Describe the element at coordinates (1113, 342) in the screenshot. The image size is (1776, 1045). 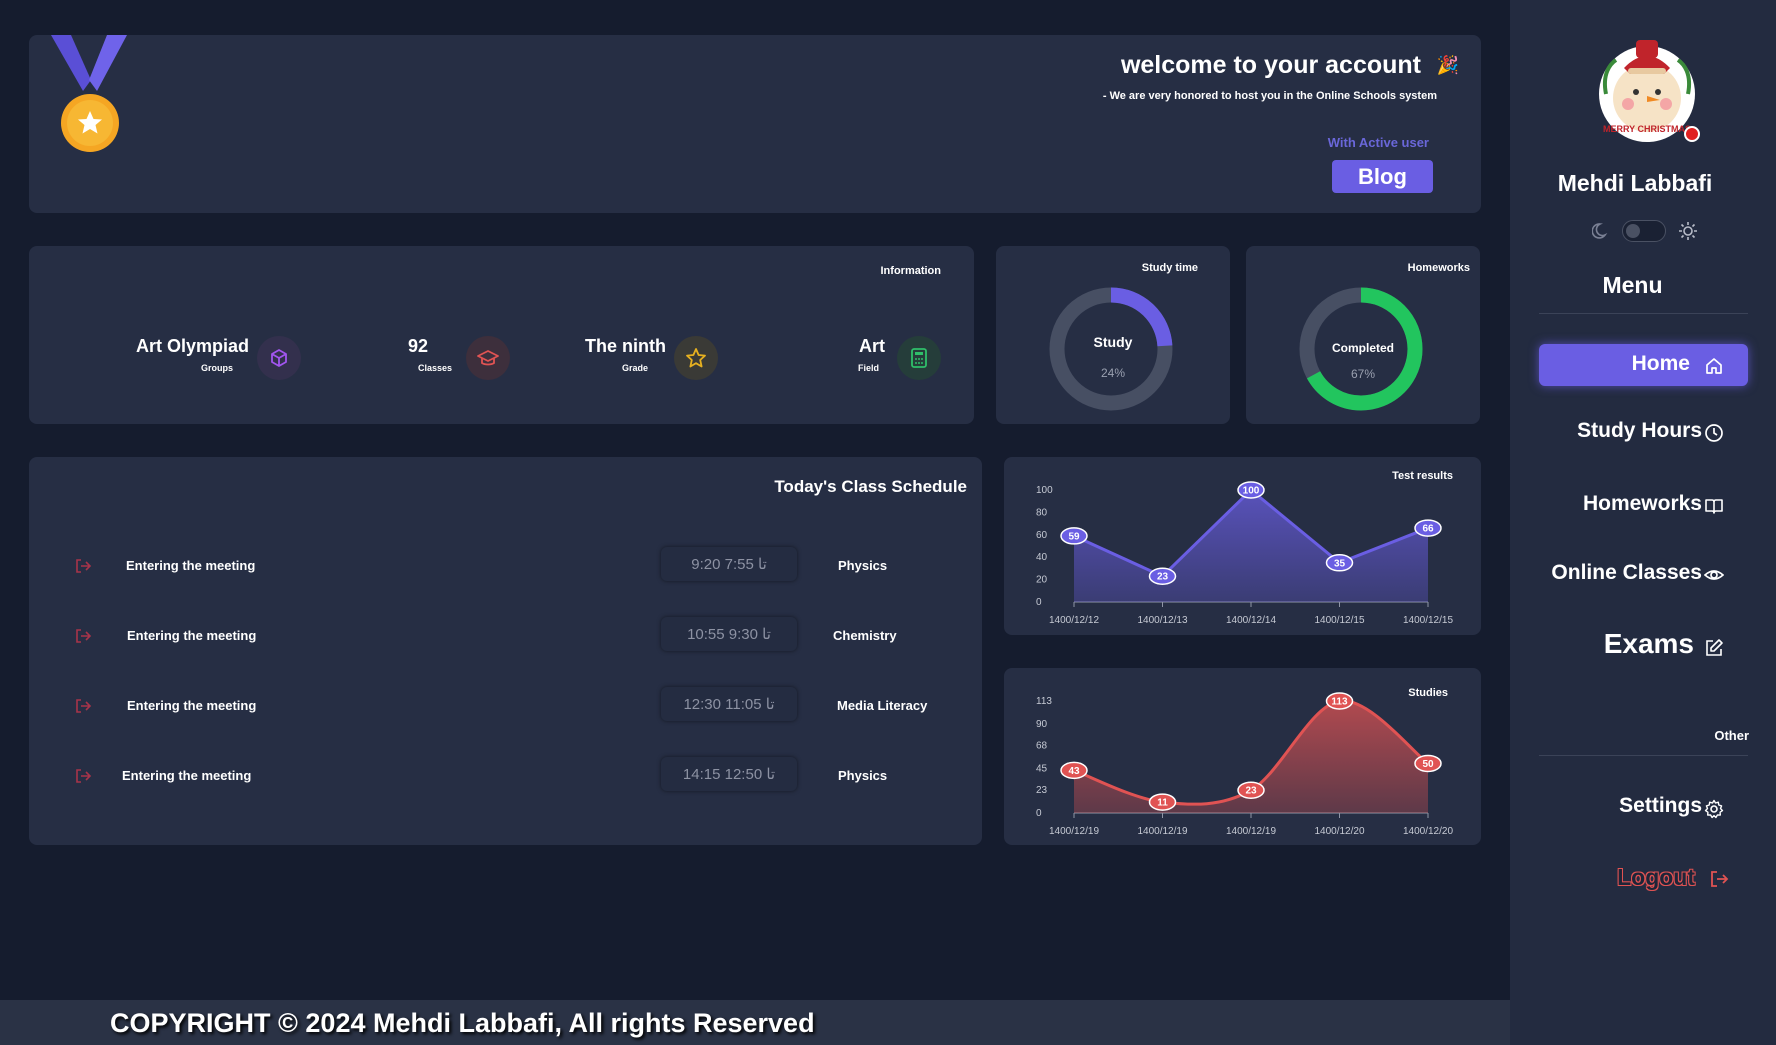
I see `study-label: Study` at that location.